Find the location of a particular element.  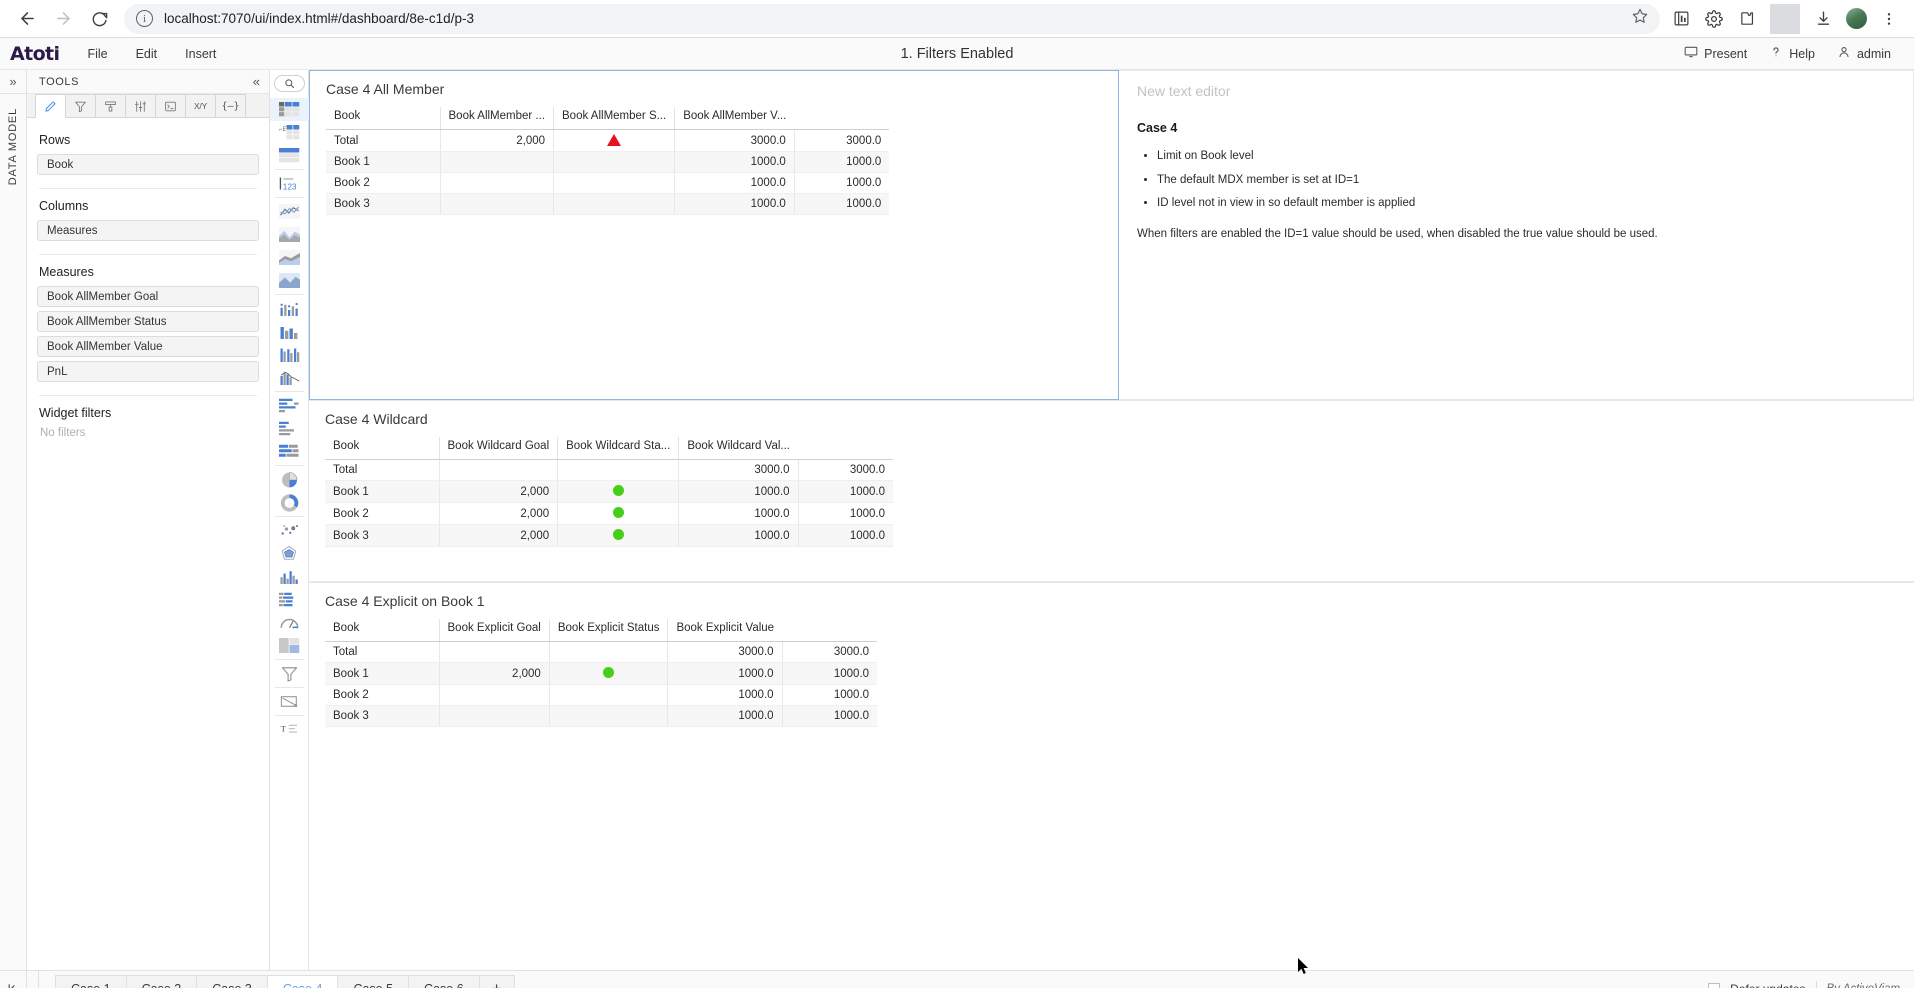

filter-widget-icon is located at coordinates (289, 673).